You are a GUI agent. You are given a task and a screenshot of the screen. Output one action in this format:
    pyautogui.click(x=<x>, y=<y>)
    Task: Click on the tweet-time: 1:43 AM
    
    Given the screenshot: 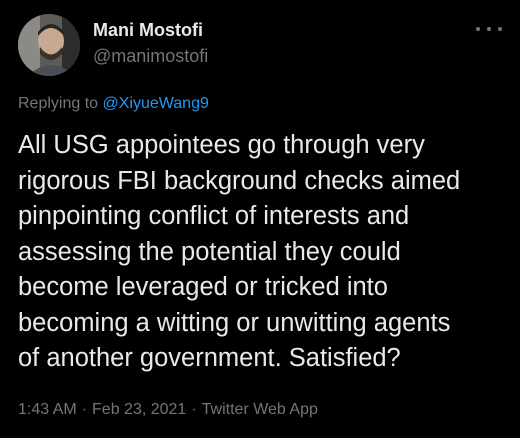 What is the action you would take?
    pyautogui.click(x=47, y=409)
    